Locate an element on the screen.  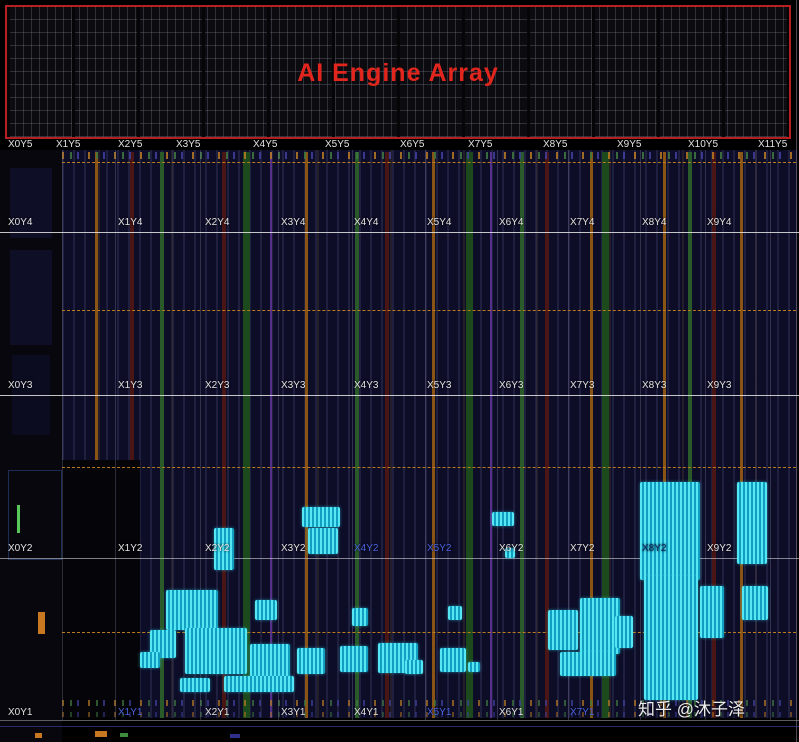
region-label-x8y3: X8Y3 is located at coordinates (654, 385).